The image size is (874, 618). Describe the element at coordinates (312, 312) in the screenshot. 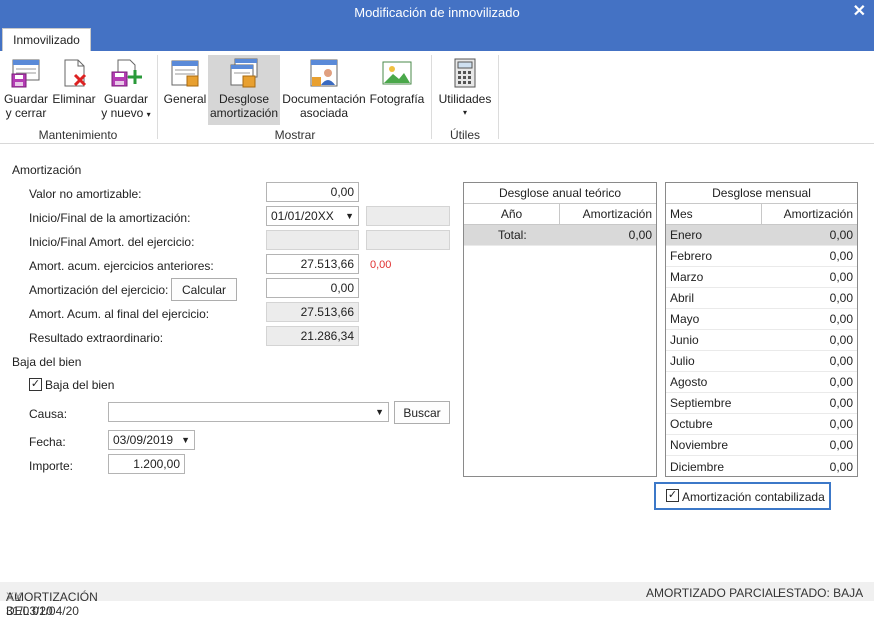

I see `acum-final-field: 27.513,66` at that location.